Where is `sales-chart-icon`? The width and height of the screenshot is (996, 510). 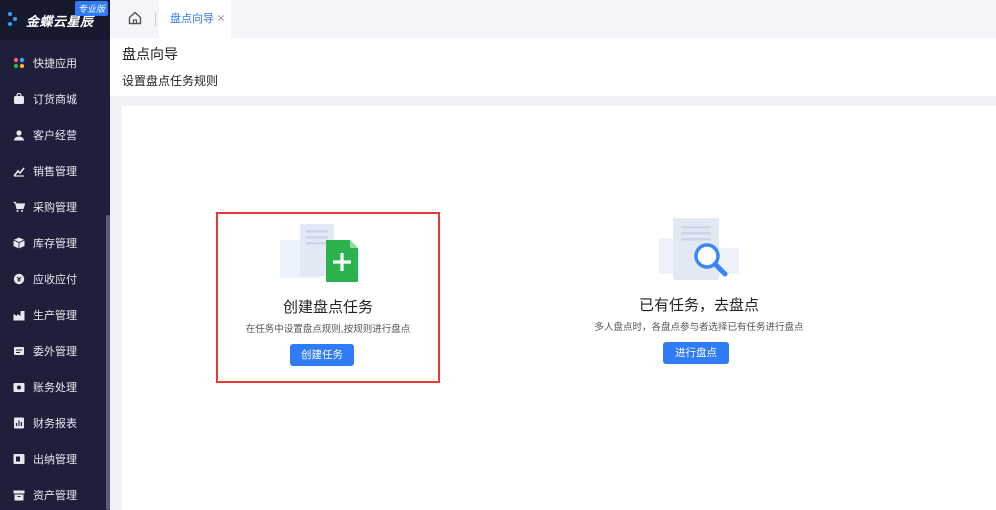 sales-chart-icon is located at coordinates (19, 171).